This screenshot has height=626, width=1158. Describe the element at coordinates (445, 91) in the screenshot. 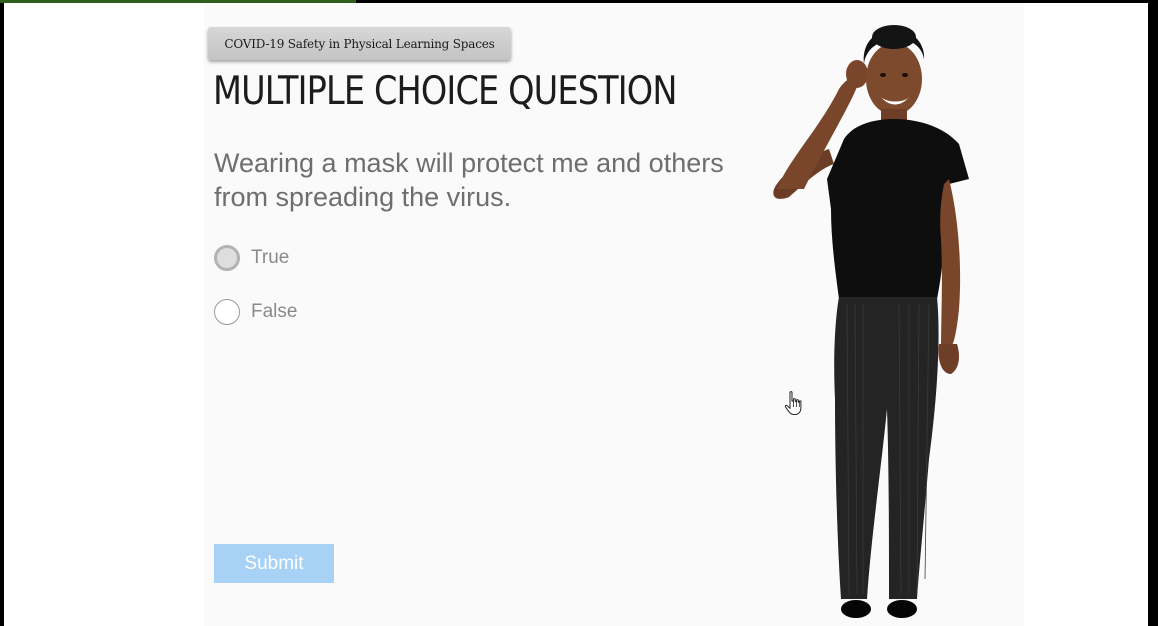

I see `question-type-heading: MULTIPLE CHOICE QUESTION` at that location.